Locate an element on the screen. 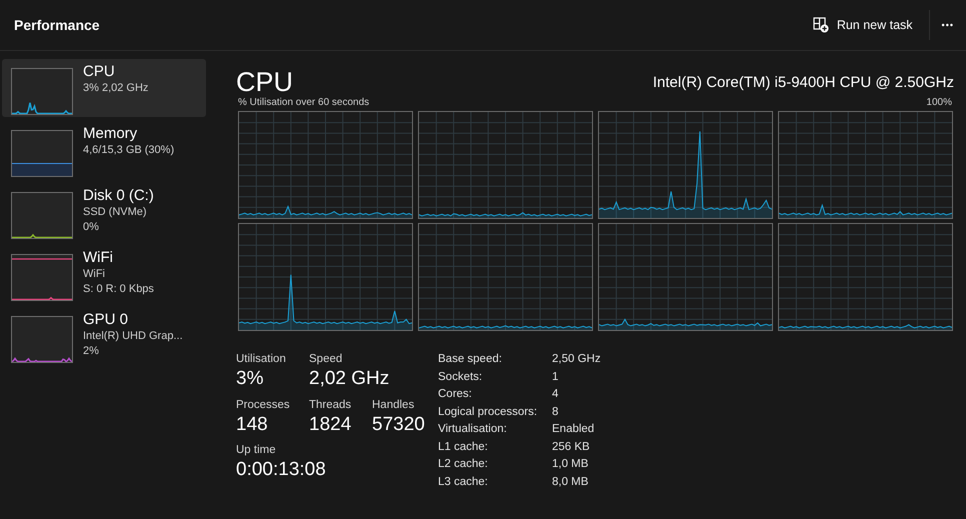 The height and width of the screenshot is (519, 966). spec-label: Base speed: is located at coordinates (470, 360).